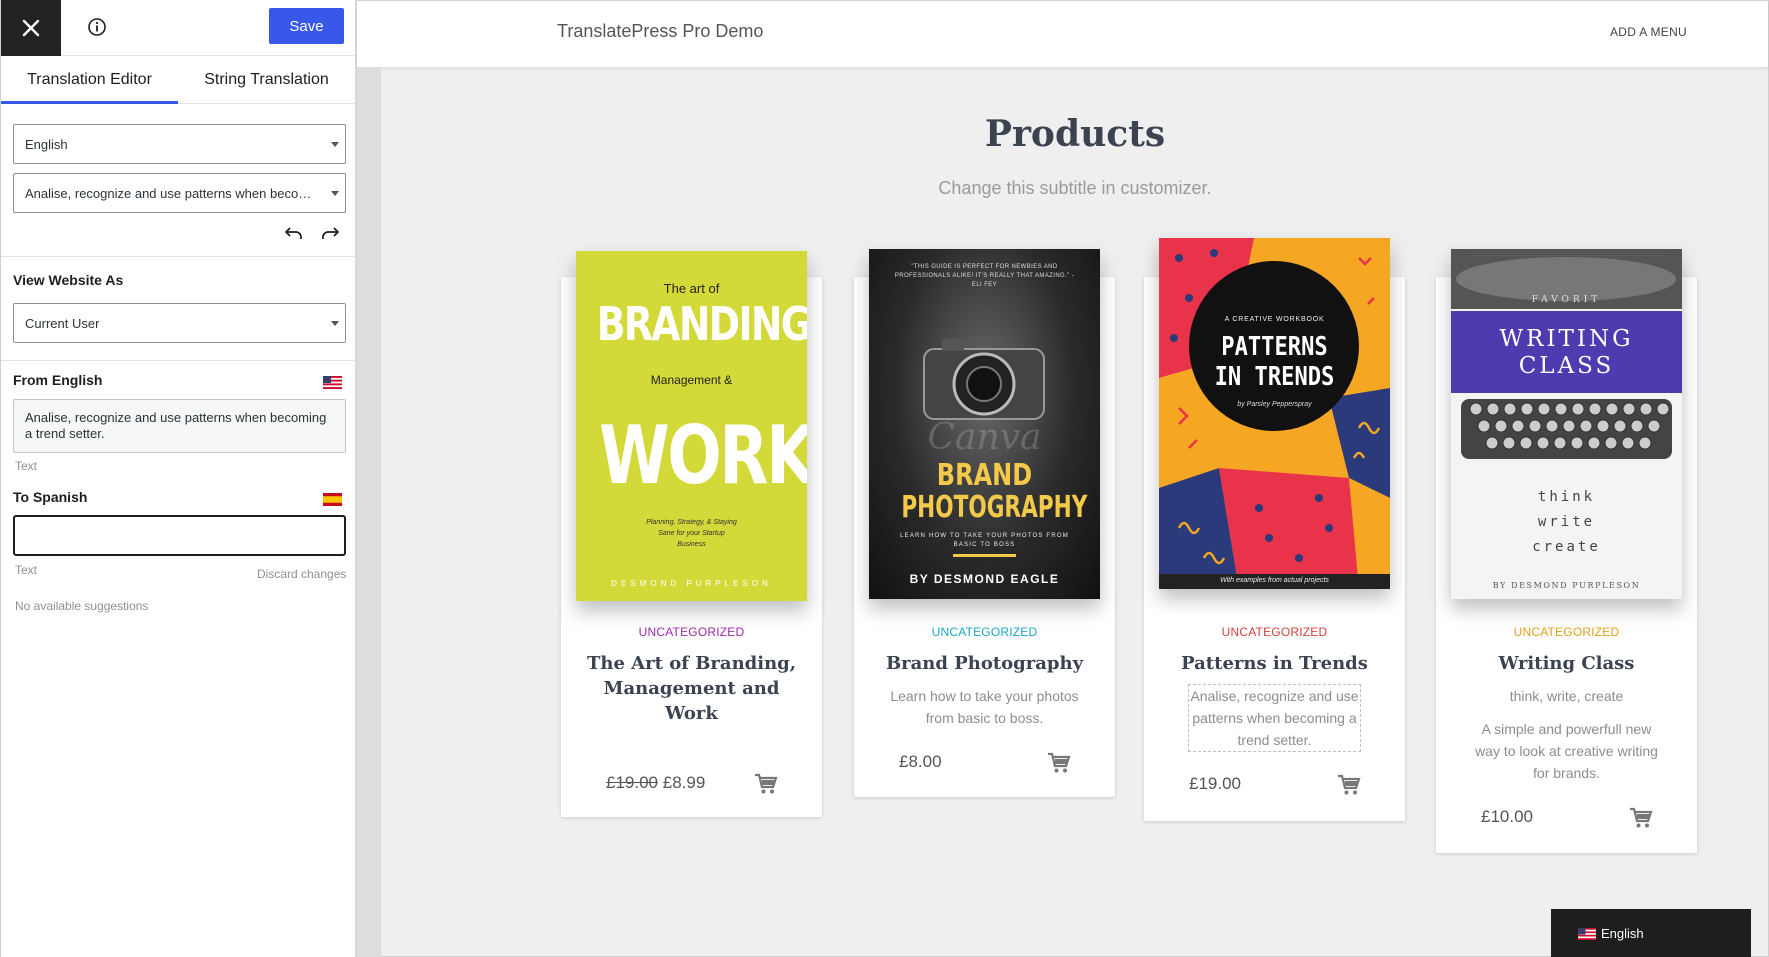 The height and width of the screenshot is (957, 1769). I want to click on redo-button, so click(330, 233).